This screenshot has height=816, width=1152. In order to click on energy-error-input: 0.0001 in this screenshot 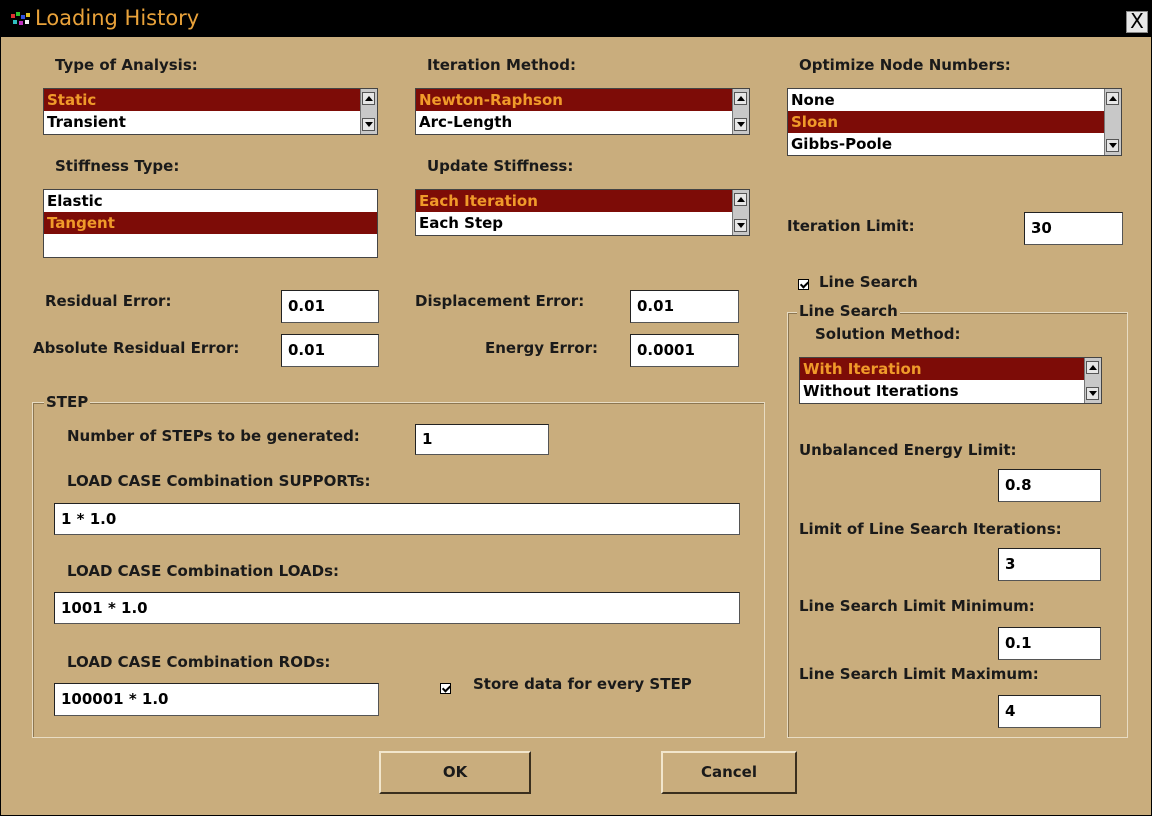, I will do `click(684, 350)`.